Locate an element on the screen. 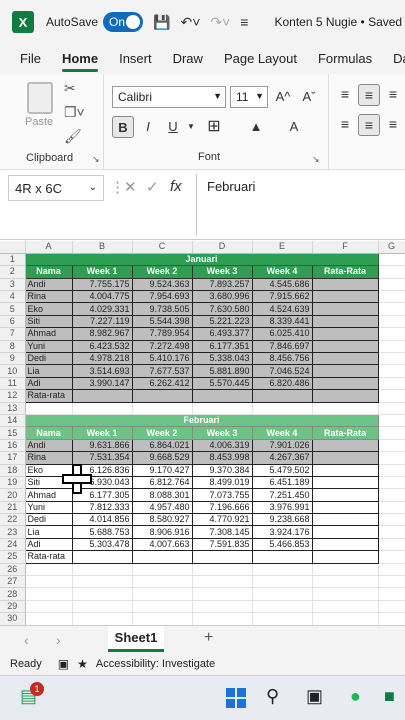  column-title-cell: Nama is located at coordinates (48, 272).